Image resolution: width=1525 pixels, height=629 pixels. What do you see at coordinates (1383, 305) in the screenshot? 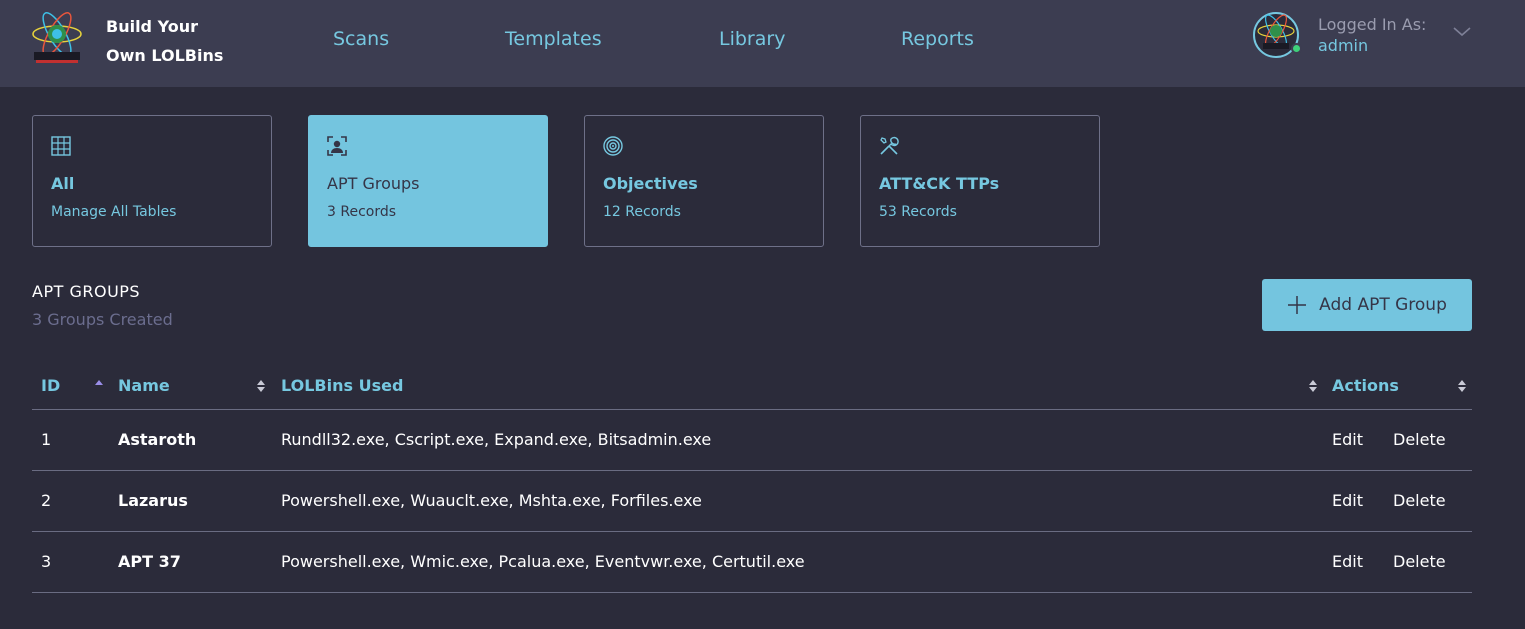
I see `add-button-label: Add APT Group` at bounding box center [1383, 305].